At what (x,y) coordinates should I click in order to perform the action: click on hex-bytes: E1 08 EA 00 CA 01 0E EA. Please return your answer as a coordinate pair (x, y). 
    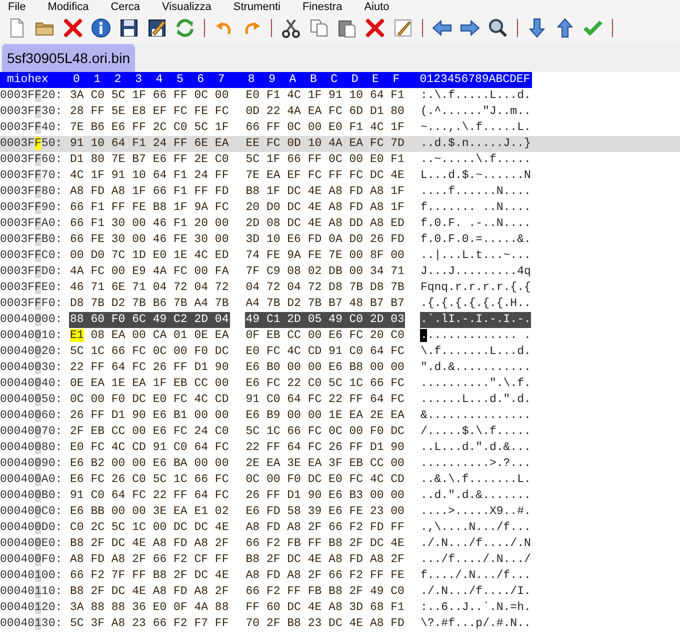
    Looking at the image, I should click on (149, 336).